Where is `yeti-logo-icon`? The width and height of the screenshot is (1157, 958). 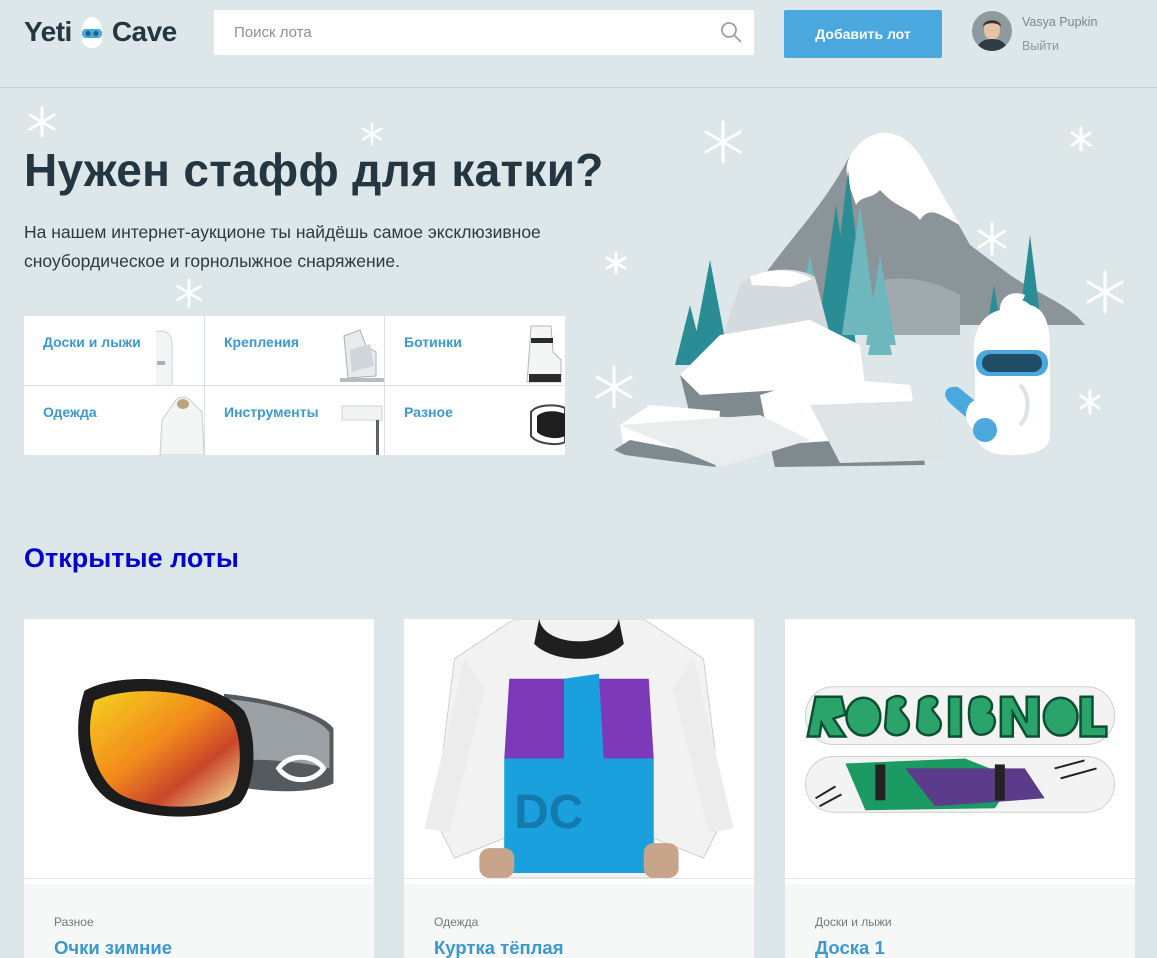
yeti-logo-icon is located at coordinates (91, 32).